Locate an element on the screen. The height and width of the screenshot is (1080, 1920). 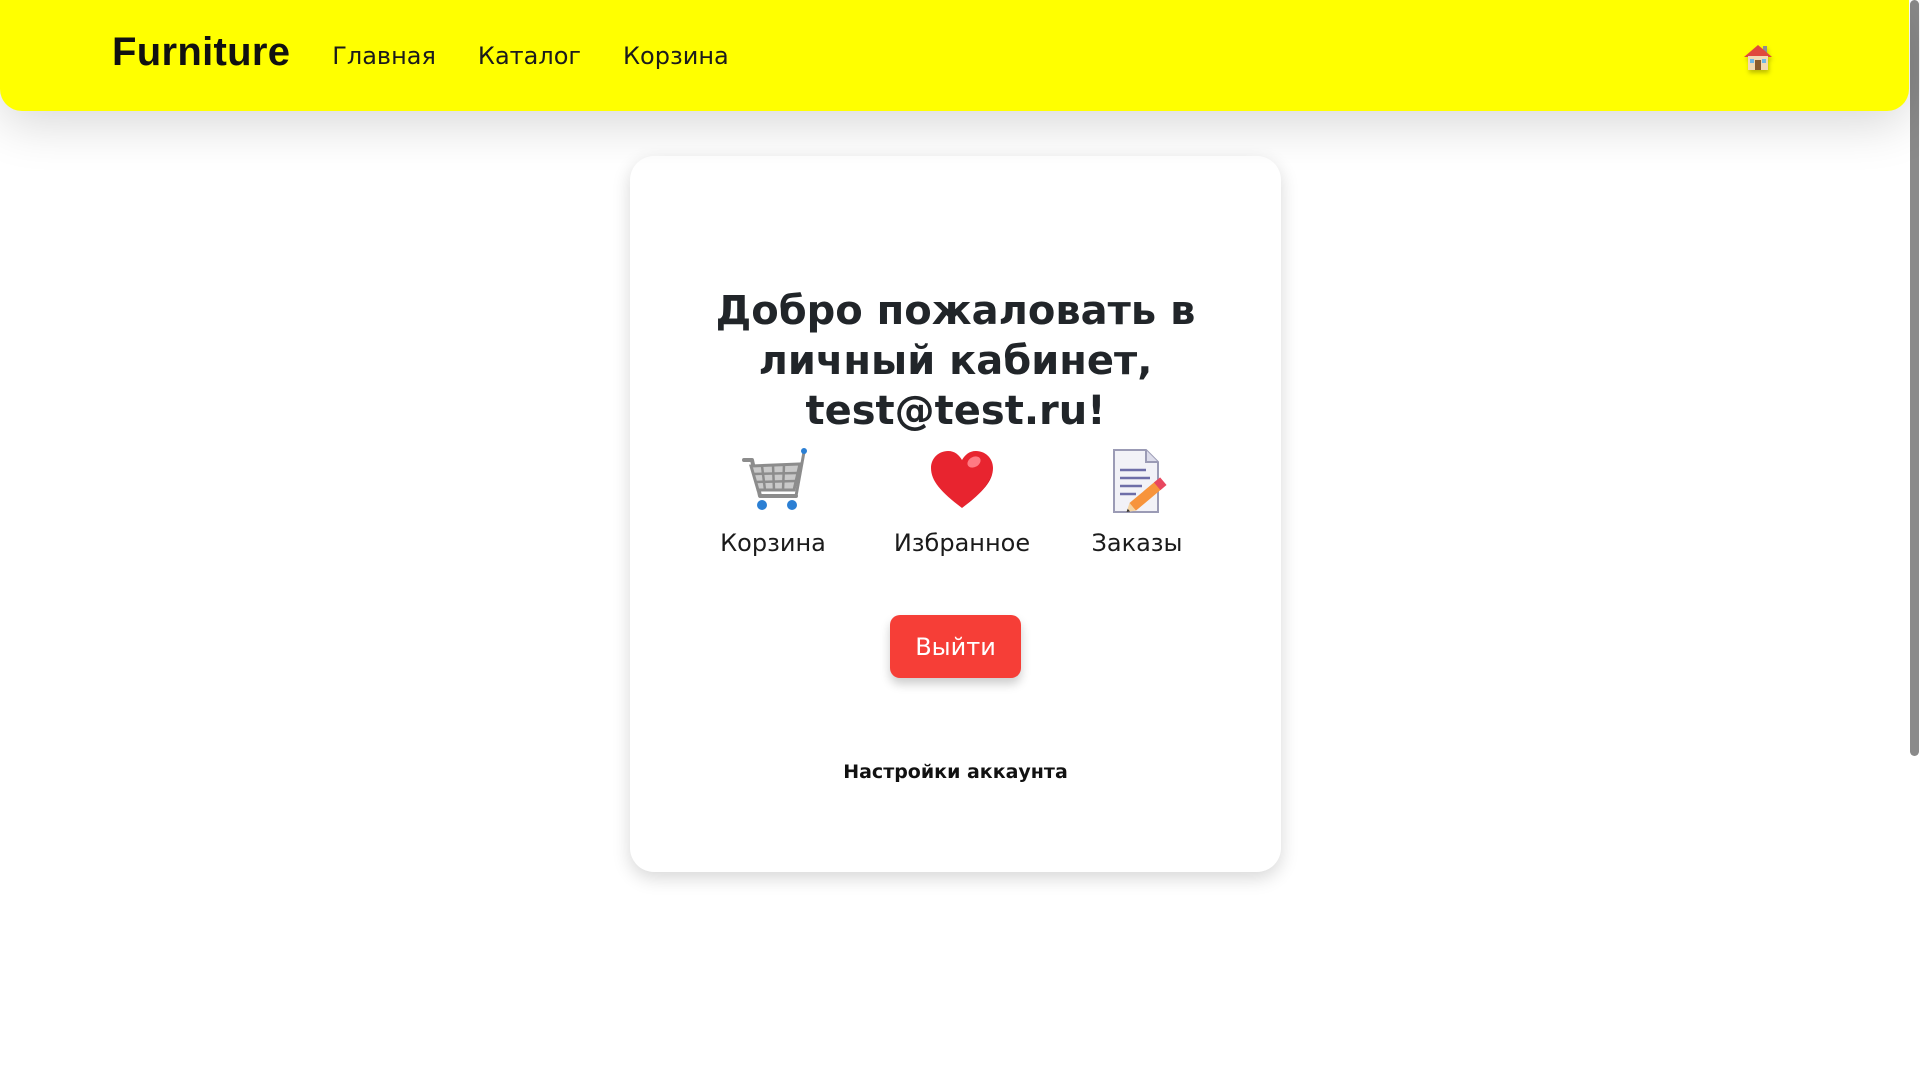
heart-icon is located at coordinates (962, 479).